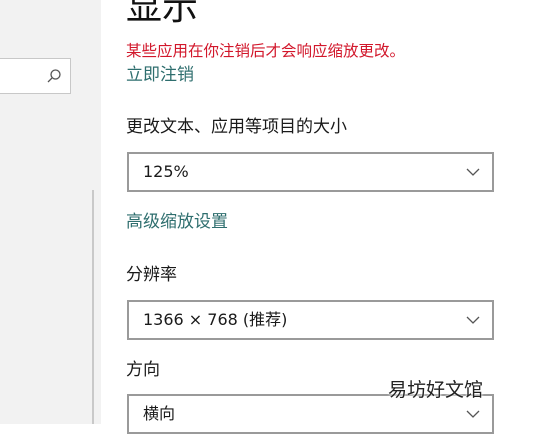 This screenshot has height=434, width=536. Describe the element at coordinates (54, 76) in the screenshot. I see `search-icon` at that location.